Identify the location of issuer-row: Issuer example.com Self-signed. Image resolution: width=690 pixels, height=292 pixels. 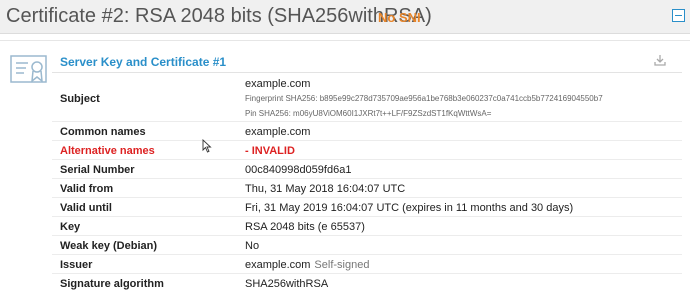
(367, 265).